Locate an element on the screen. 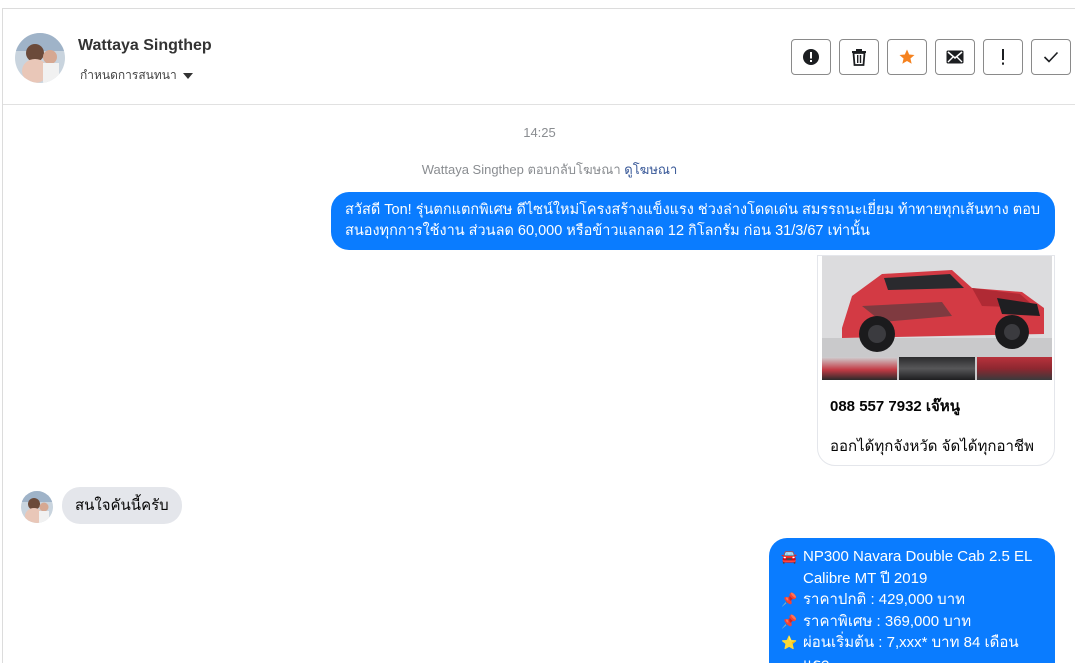  conversation-settings-dropdown: กำหนดการสนทนา is located at coordinates (136, 75).